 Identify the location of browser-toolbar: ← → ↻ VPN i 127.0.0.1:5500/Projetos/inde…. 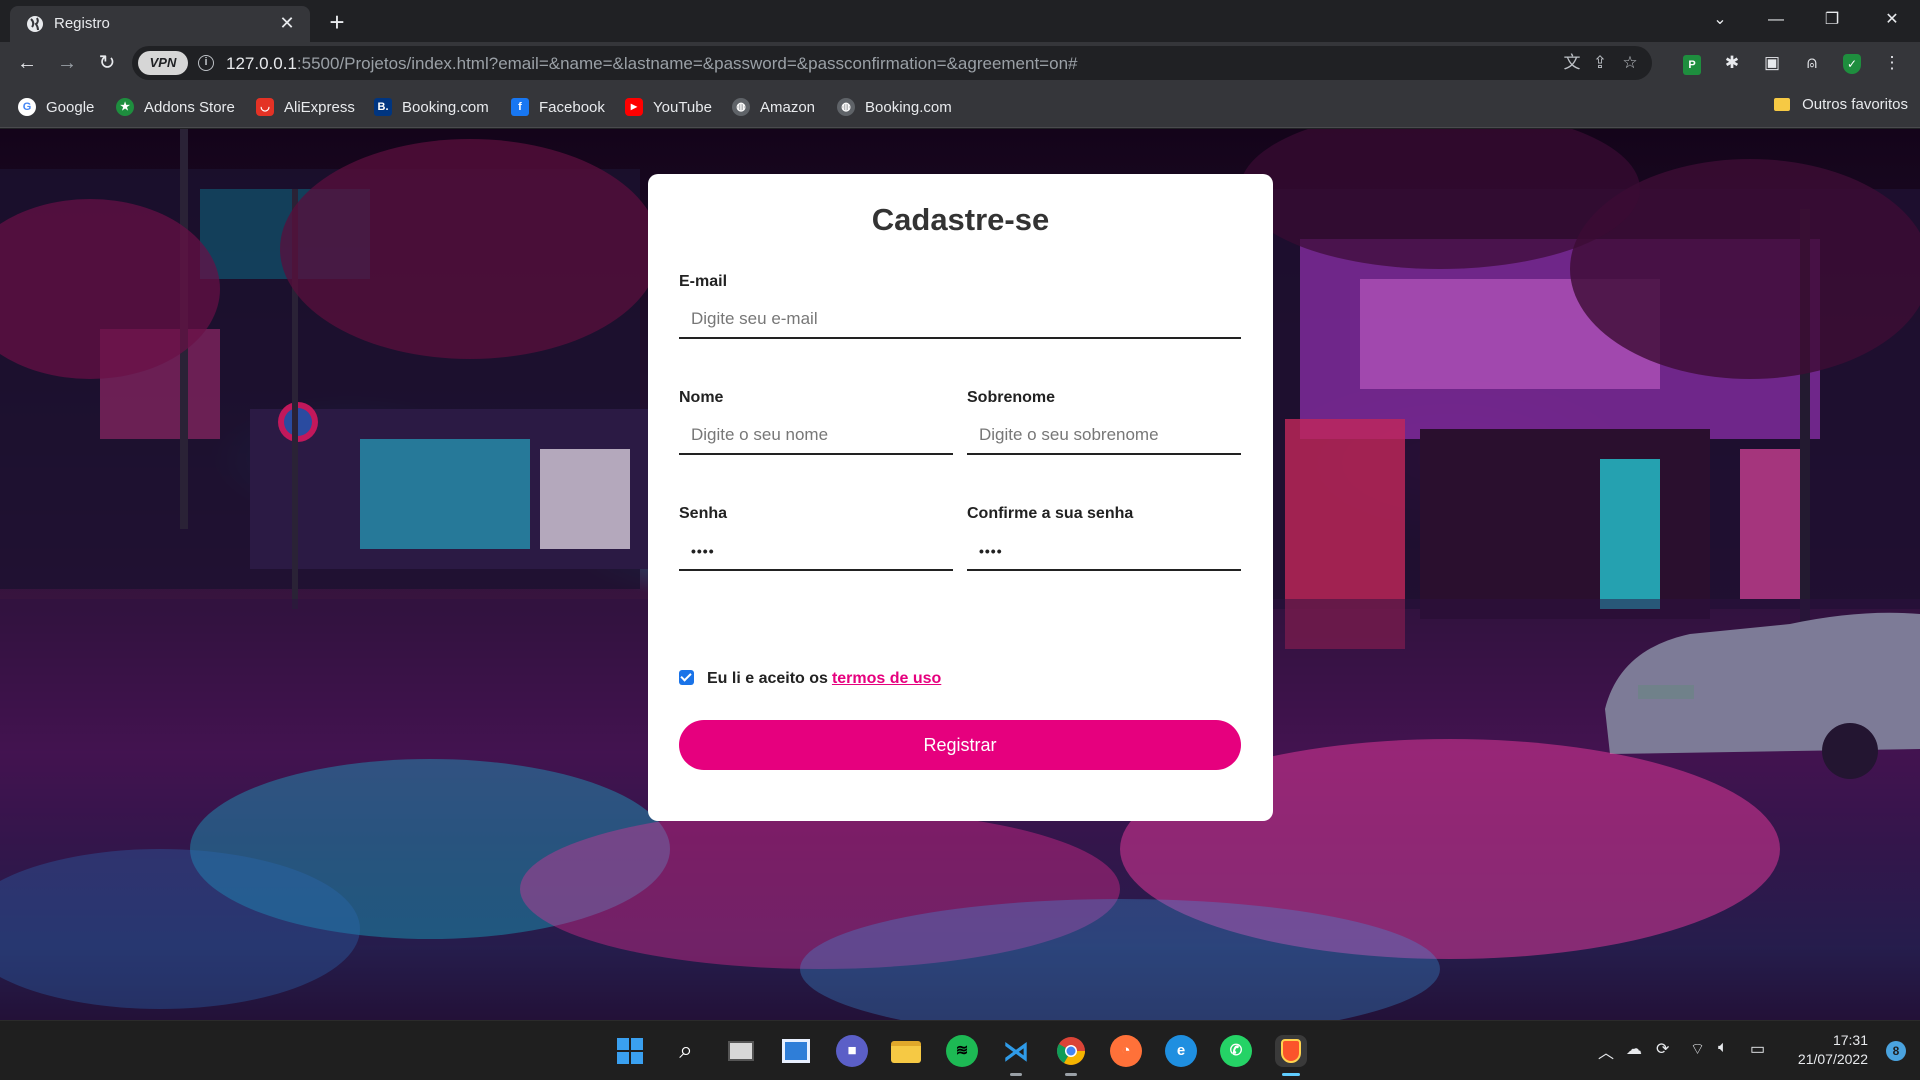
(960, 63).